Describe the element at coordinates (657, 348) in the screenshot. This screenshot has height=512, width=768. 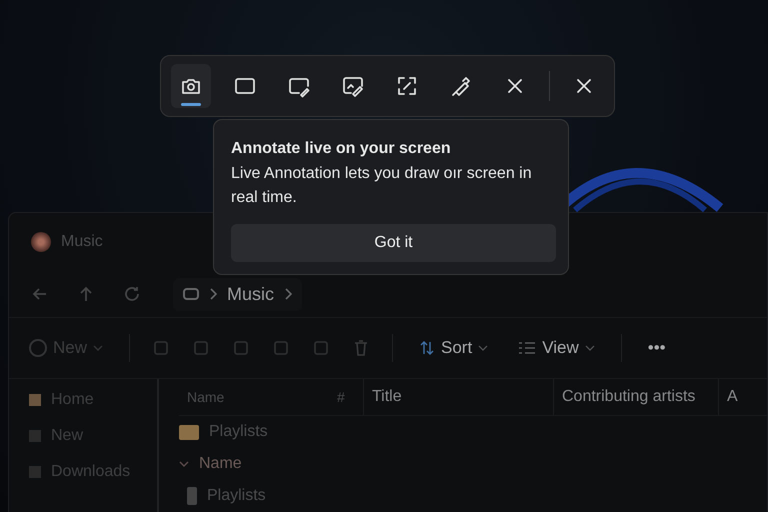
I see `more-options-button: •••` at that location.